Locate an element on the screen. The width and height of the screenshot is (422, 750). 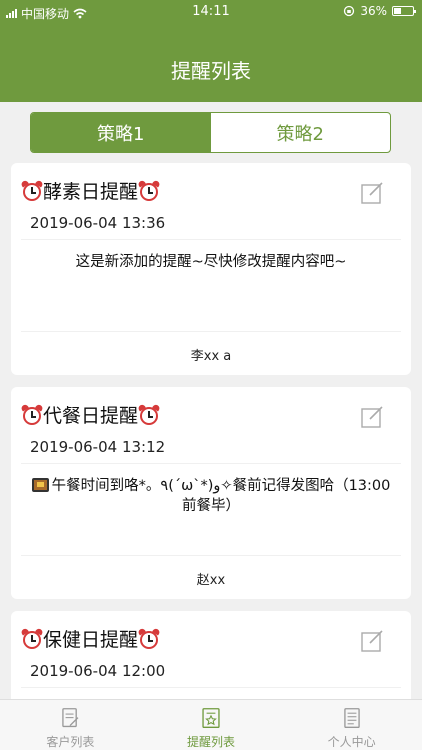
tab-customer-list: 客户列表 is located at coordinates (70, 725).